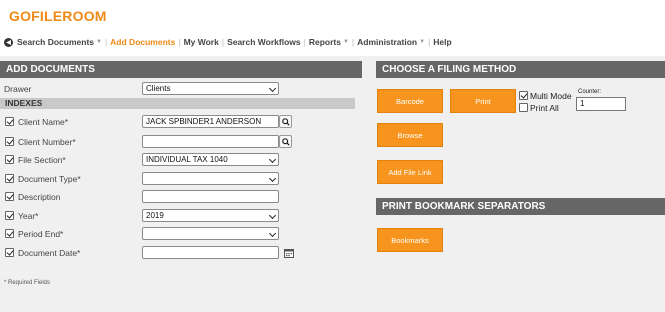 The image size is (665, 312). I want to click on period-end-select, so click(210, 233).